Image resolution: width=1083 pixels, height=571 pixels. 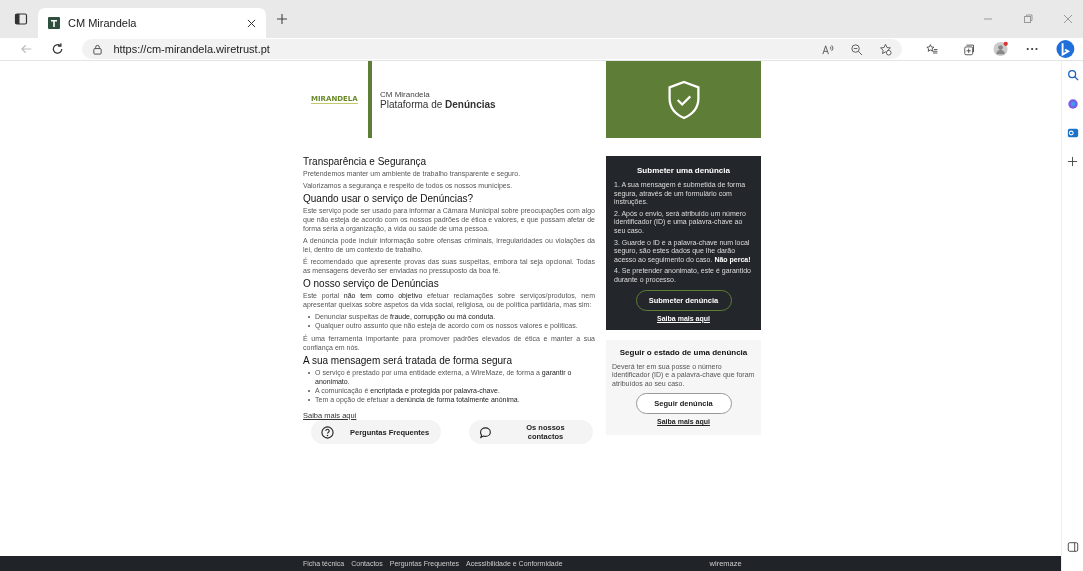 What do you see at coordinates (886, 49) in the screenshot?
I see `favorite-add-icon` at bounding box center [886, 49].